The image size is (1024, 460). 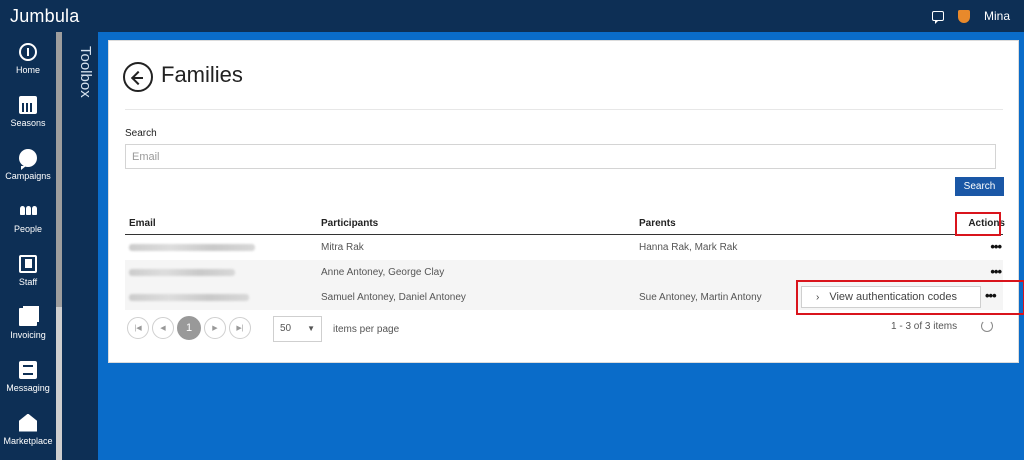 What do you see at coordinates (163, 328) in the screenshot?
I see `prev-page-icon: ◀` at bounding box center [163, 328].